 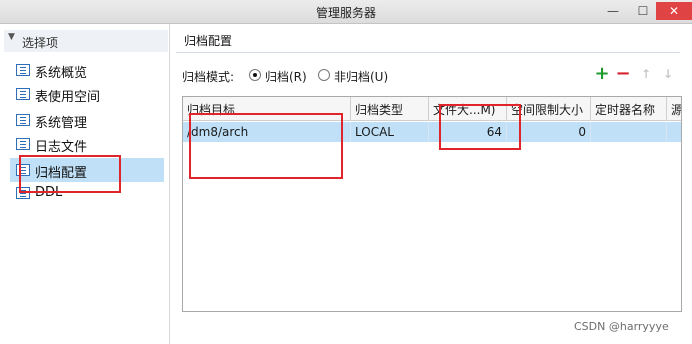 What do you see at coordinates (40, 43) in the screenshot?
I see `sidebar-header-label: 选择项` at bounding box center [40, 43].